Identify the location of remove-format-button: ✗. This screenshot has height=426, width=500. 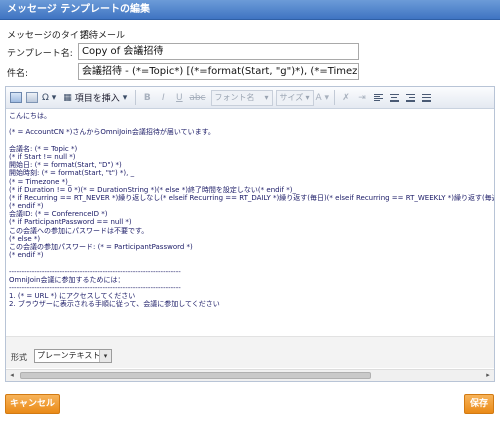
(346, 98).